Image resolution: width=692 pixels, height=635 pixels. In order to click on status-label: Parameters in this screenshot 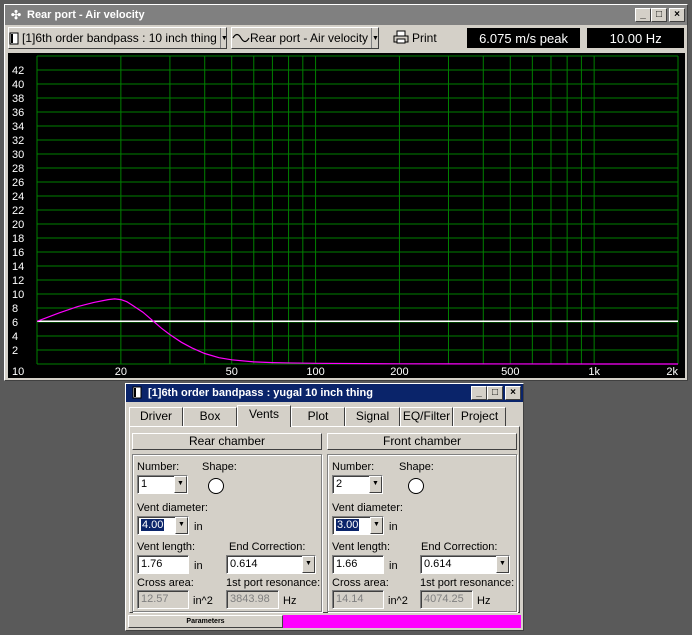, I will do `click(205, 621)`.